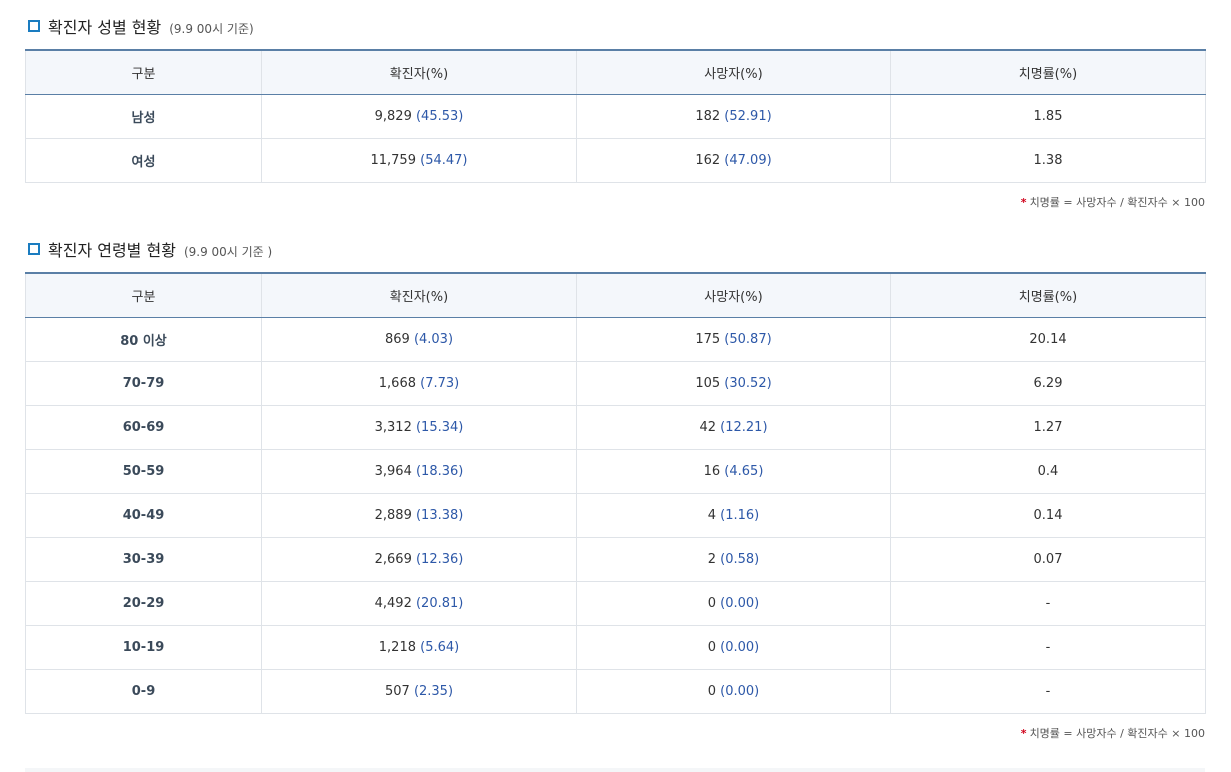  I want to click on confirmed-count: 1,668, so click(397, 383).